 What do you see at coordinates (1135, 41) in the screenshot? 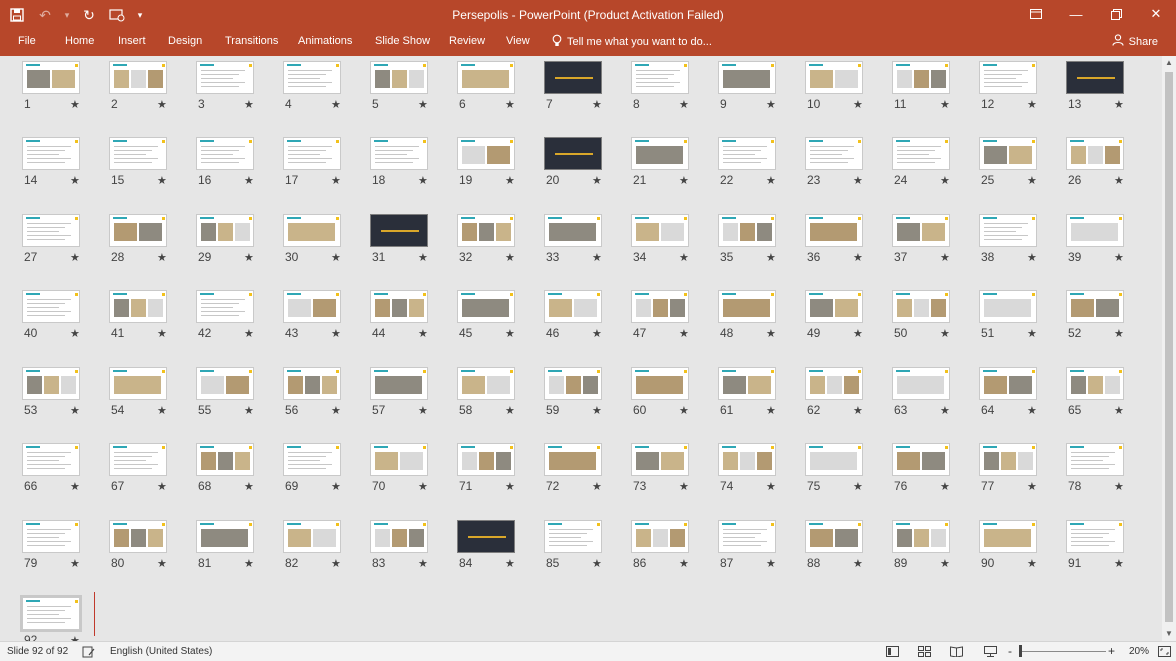
I see `share-button: Share` at bounding box center [1135, 41].